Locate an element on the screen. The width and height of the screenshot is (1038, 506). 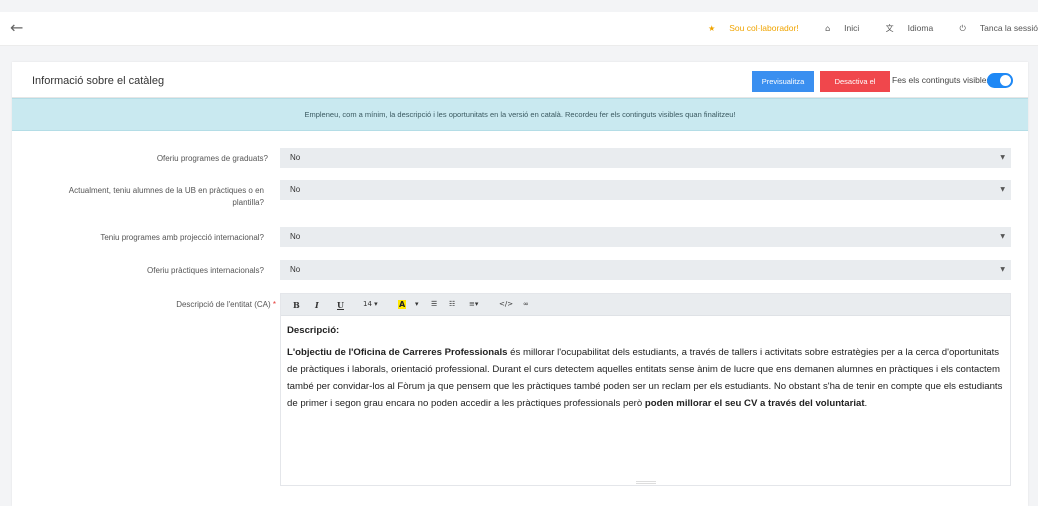
ub-students-value: No is located at coordinates (295, 189).